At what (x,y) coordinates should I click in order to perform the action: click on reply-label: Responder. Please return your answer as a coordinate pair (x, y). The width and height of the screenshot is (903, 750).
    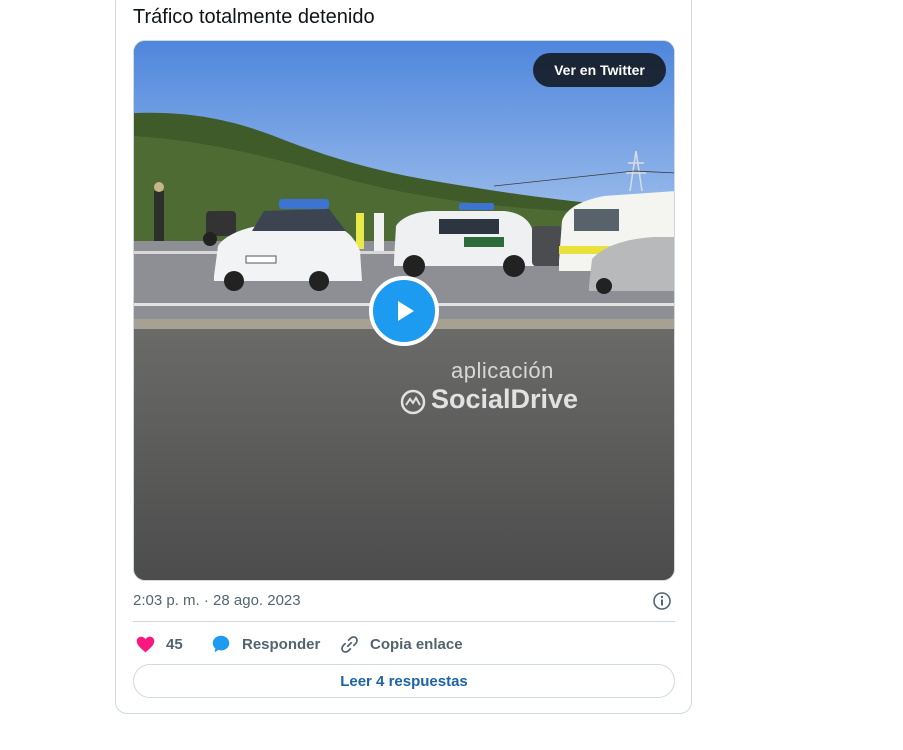
    Looking at the image, I should click on (281, 644).